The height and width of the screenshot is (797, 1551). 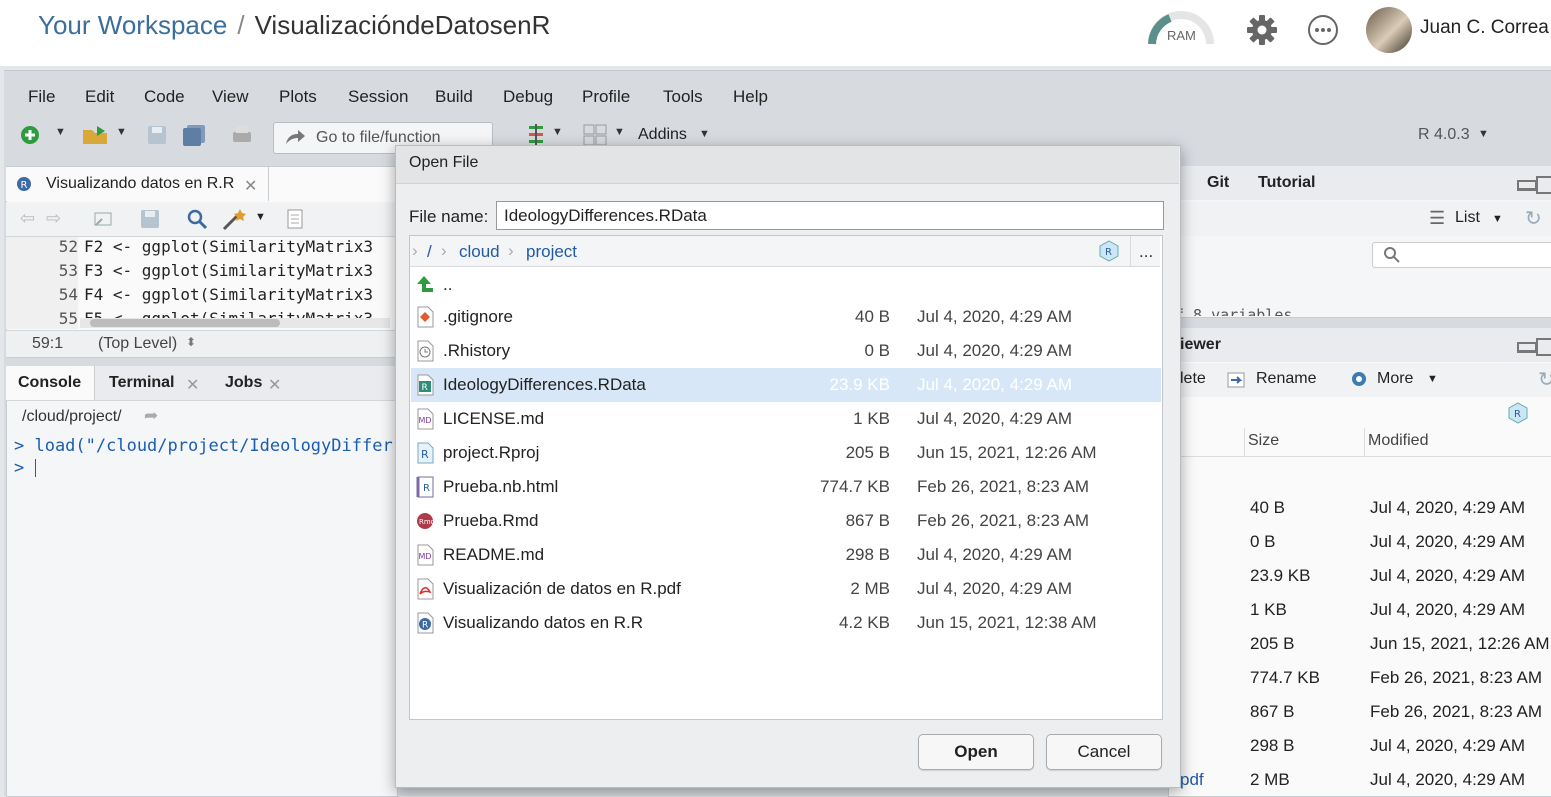 What do you see at coordinates (137, 344) in the screenshot?
I see `scope-selector: (Top Level)` at bounding box center [137, 344].